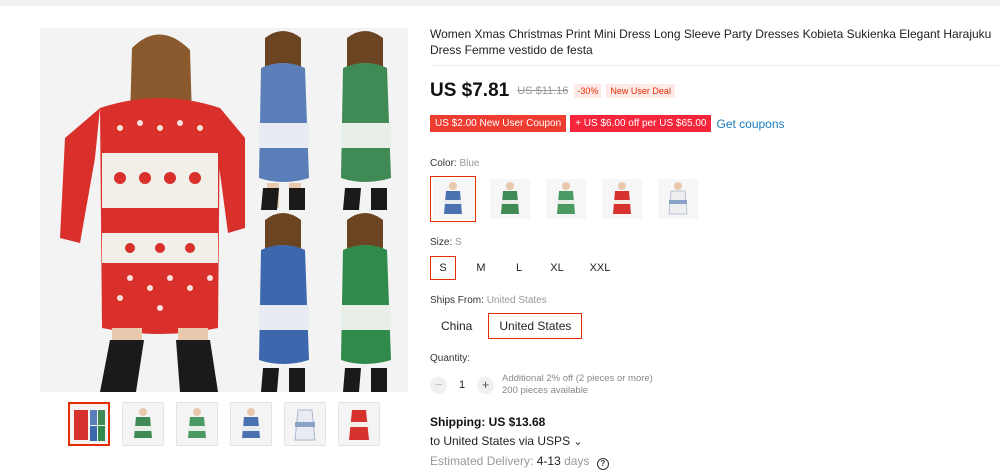  Describe the element at coordinates (469, 163) in the screenshot. I see `color-selected-value: Blue` at that location.